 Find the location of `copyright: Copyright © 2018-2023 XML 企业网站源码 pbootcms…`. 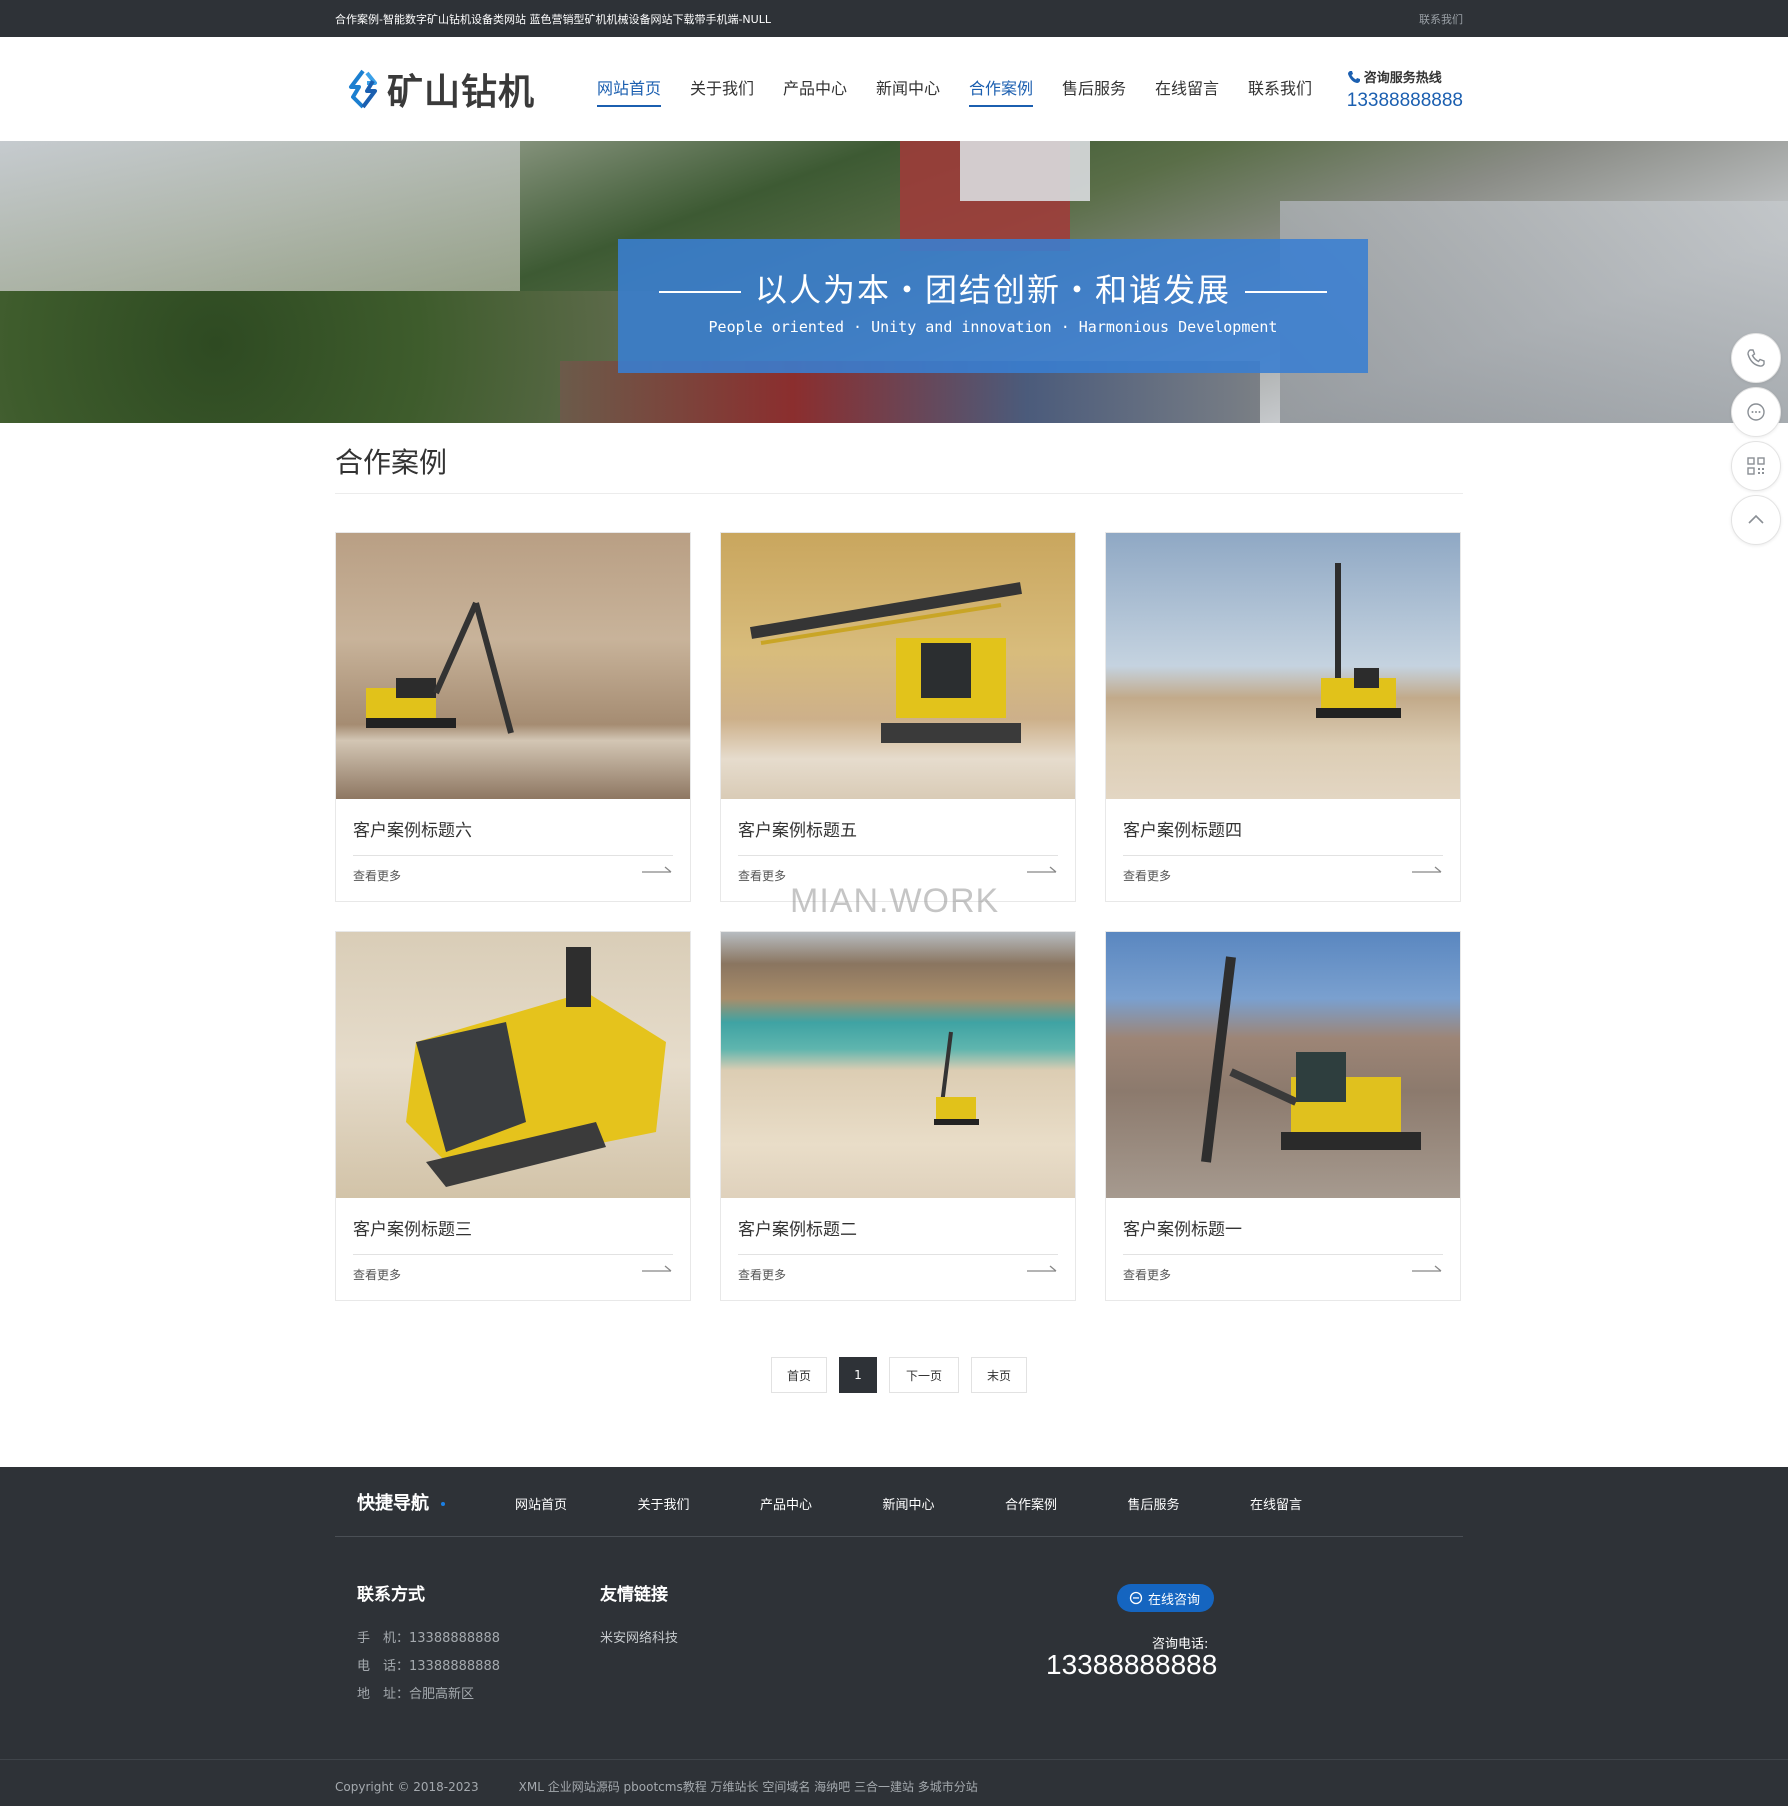

copyright: Copyright © 2018-2023 XML 企业网站源码 pbootcms… is located at coordinates (676, 1786).